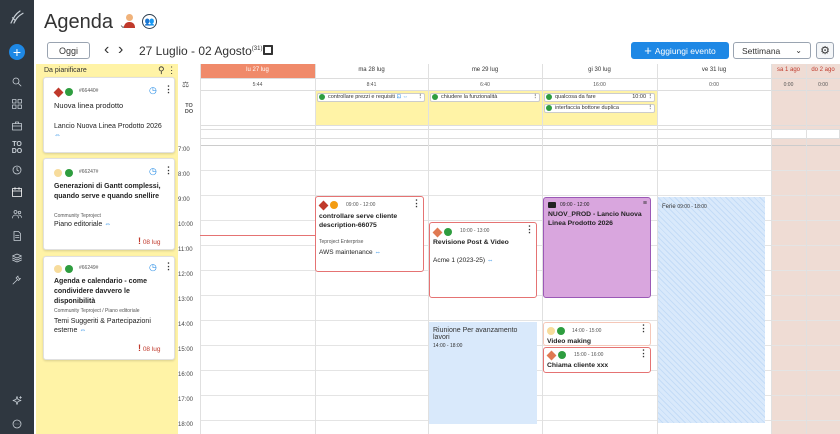  Describe the element at coordinates (17, 401) in the screenshot. I see `sparkle-icon` at that location.